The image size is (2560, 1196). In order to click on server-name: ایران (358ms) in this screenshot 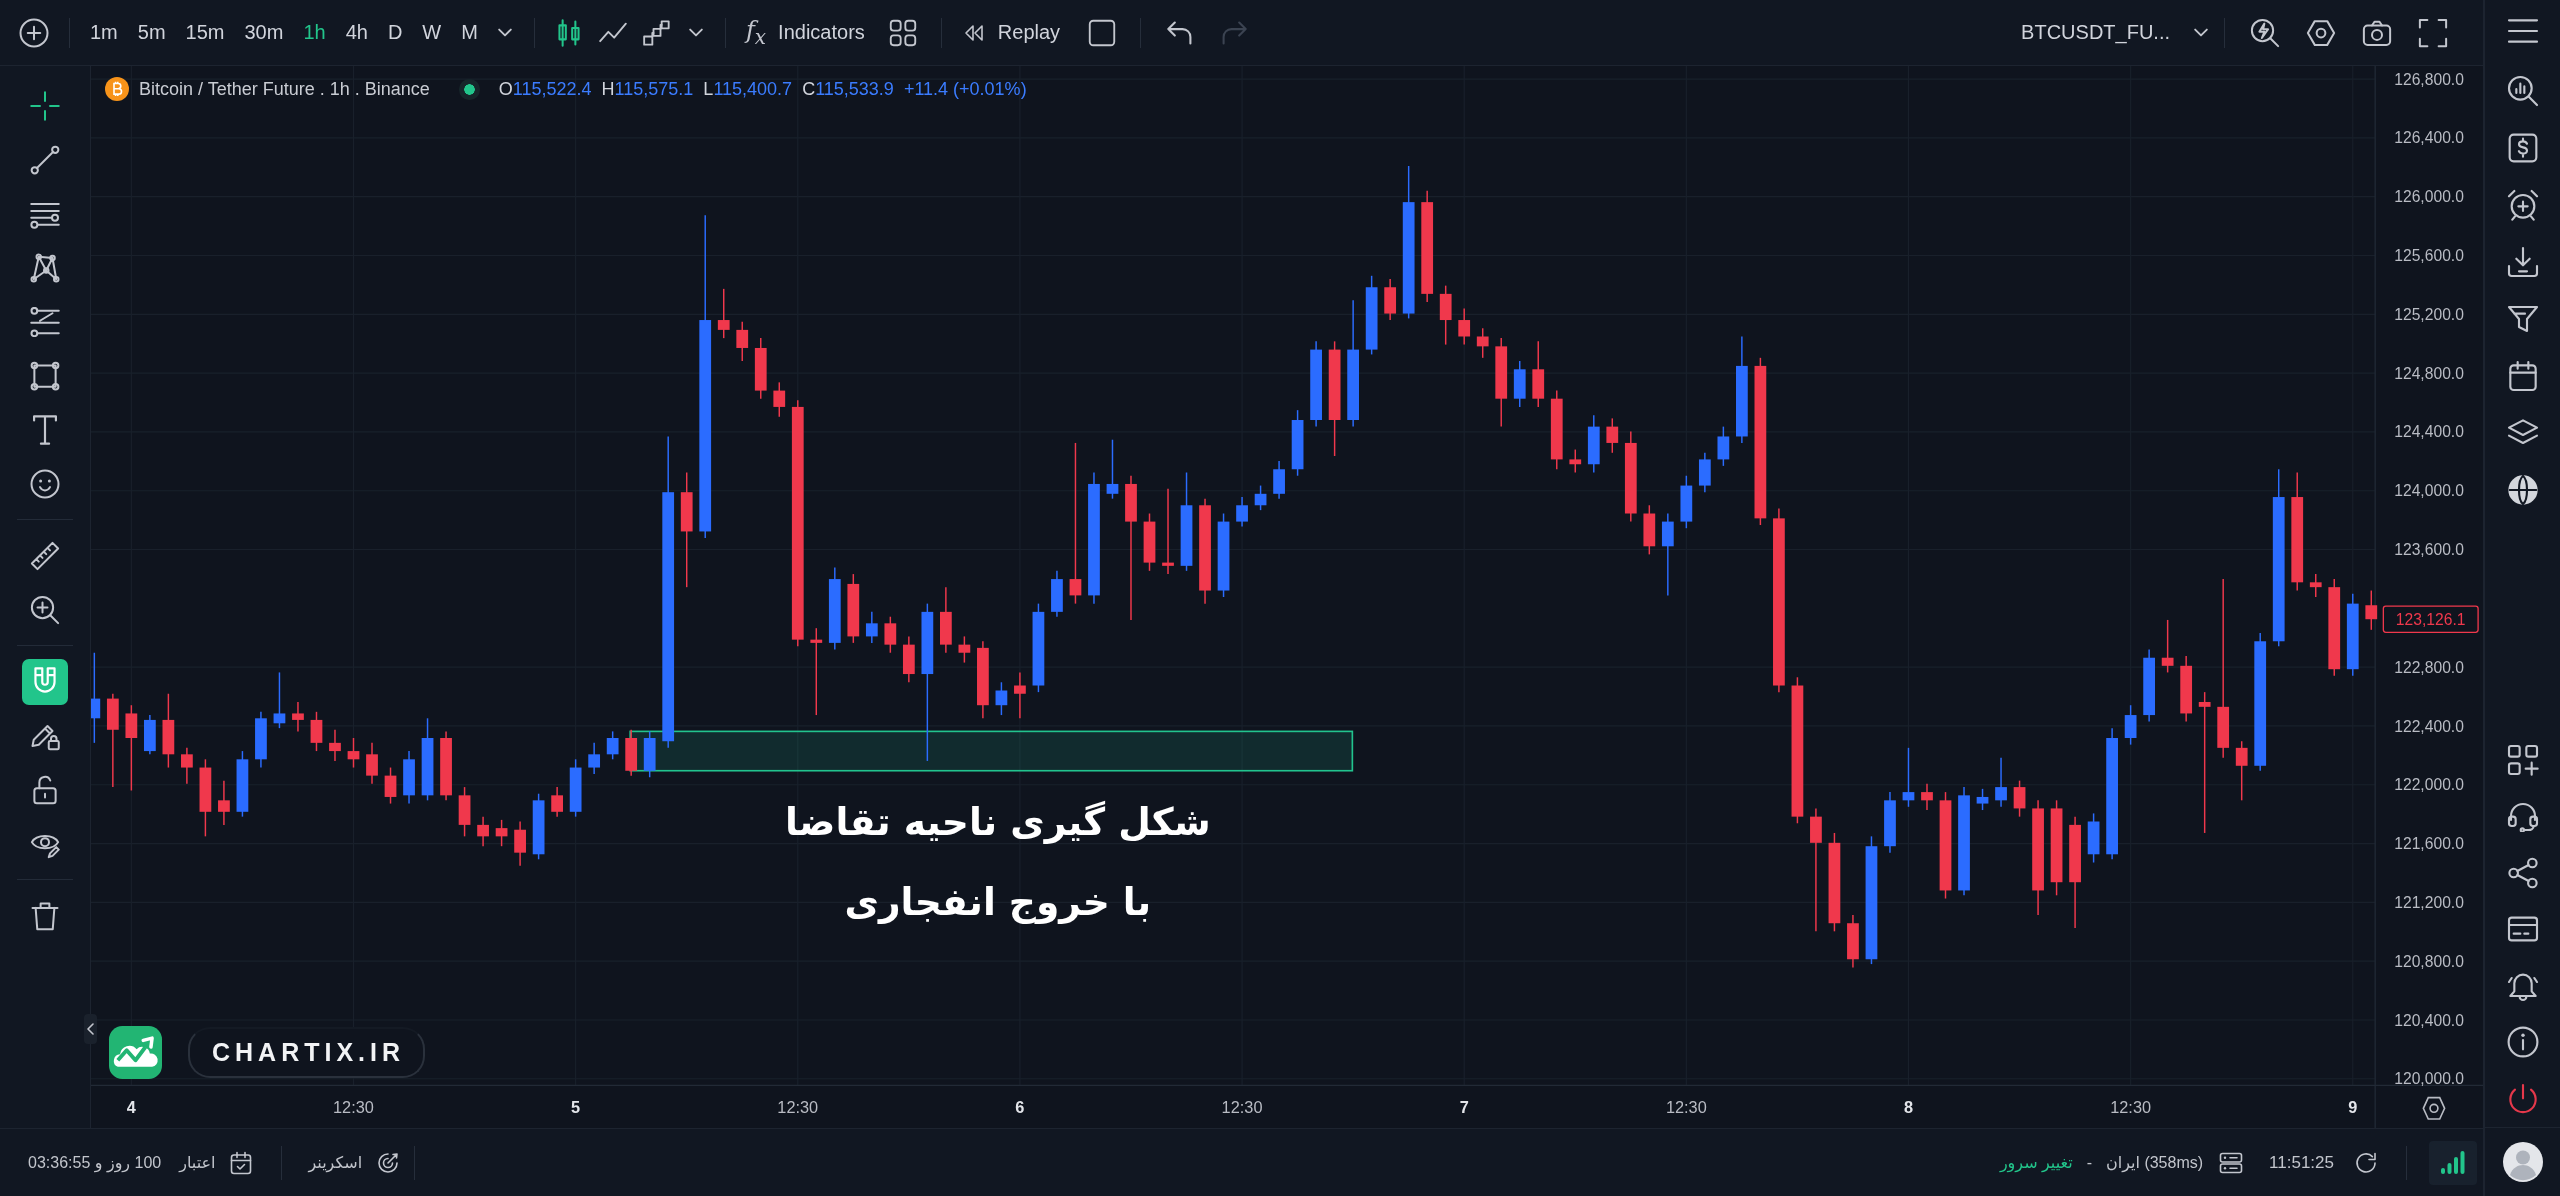, I will do `click(2155, 1162)`.